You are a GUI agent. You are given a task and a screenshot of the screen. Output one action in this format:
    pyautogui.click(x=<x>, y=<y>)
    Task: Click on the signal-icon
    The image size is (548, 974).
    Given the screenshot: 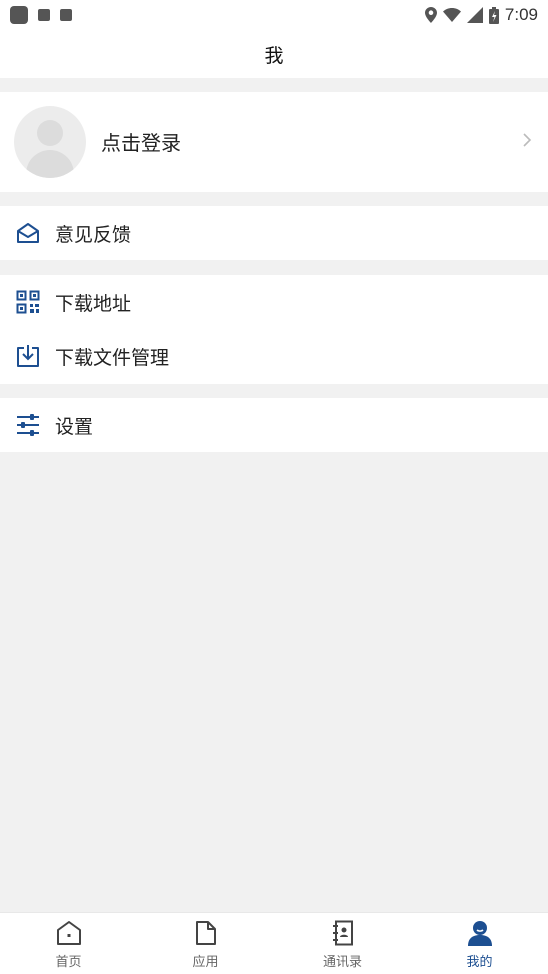 What is the action you would take?
    pyautogui.click(x=474, y=15)
    